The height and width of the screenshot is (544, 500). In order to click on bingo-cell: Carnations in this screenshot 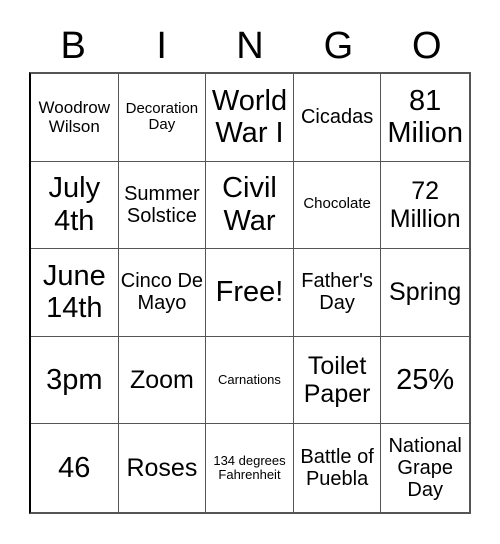, I will do `click(250, 380)`.